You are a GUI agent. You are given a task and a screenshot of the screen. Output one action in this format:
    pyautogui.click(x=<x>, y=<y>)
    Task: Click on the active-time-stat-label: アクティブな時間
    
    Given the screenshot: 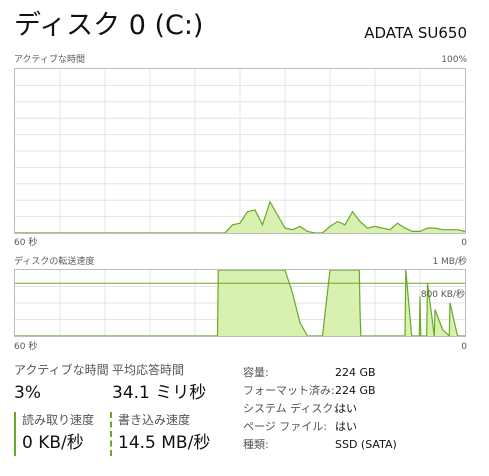 What is the action you would take?
    pyautogui.click(x=61, y=370)
    